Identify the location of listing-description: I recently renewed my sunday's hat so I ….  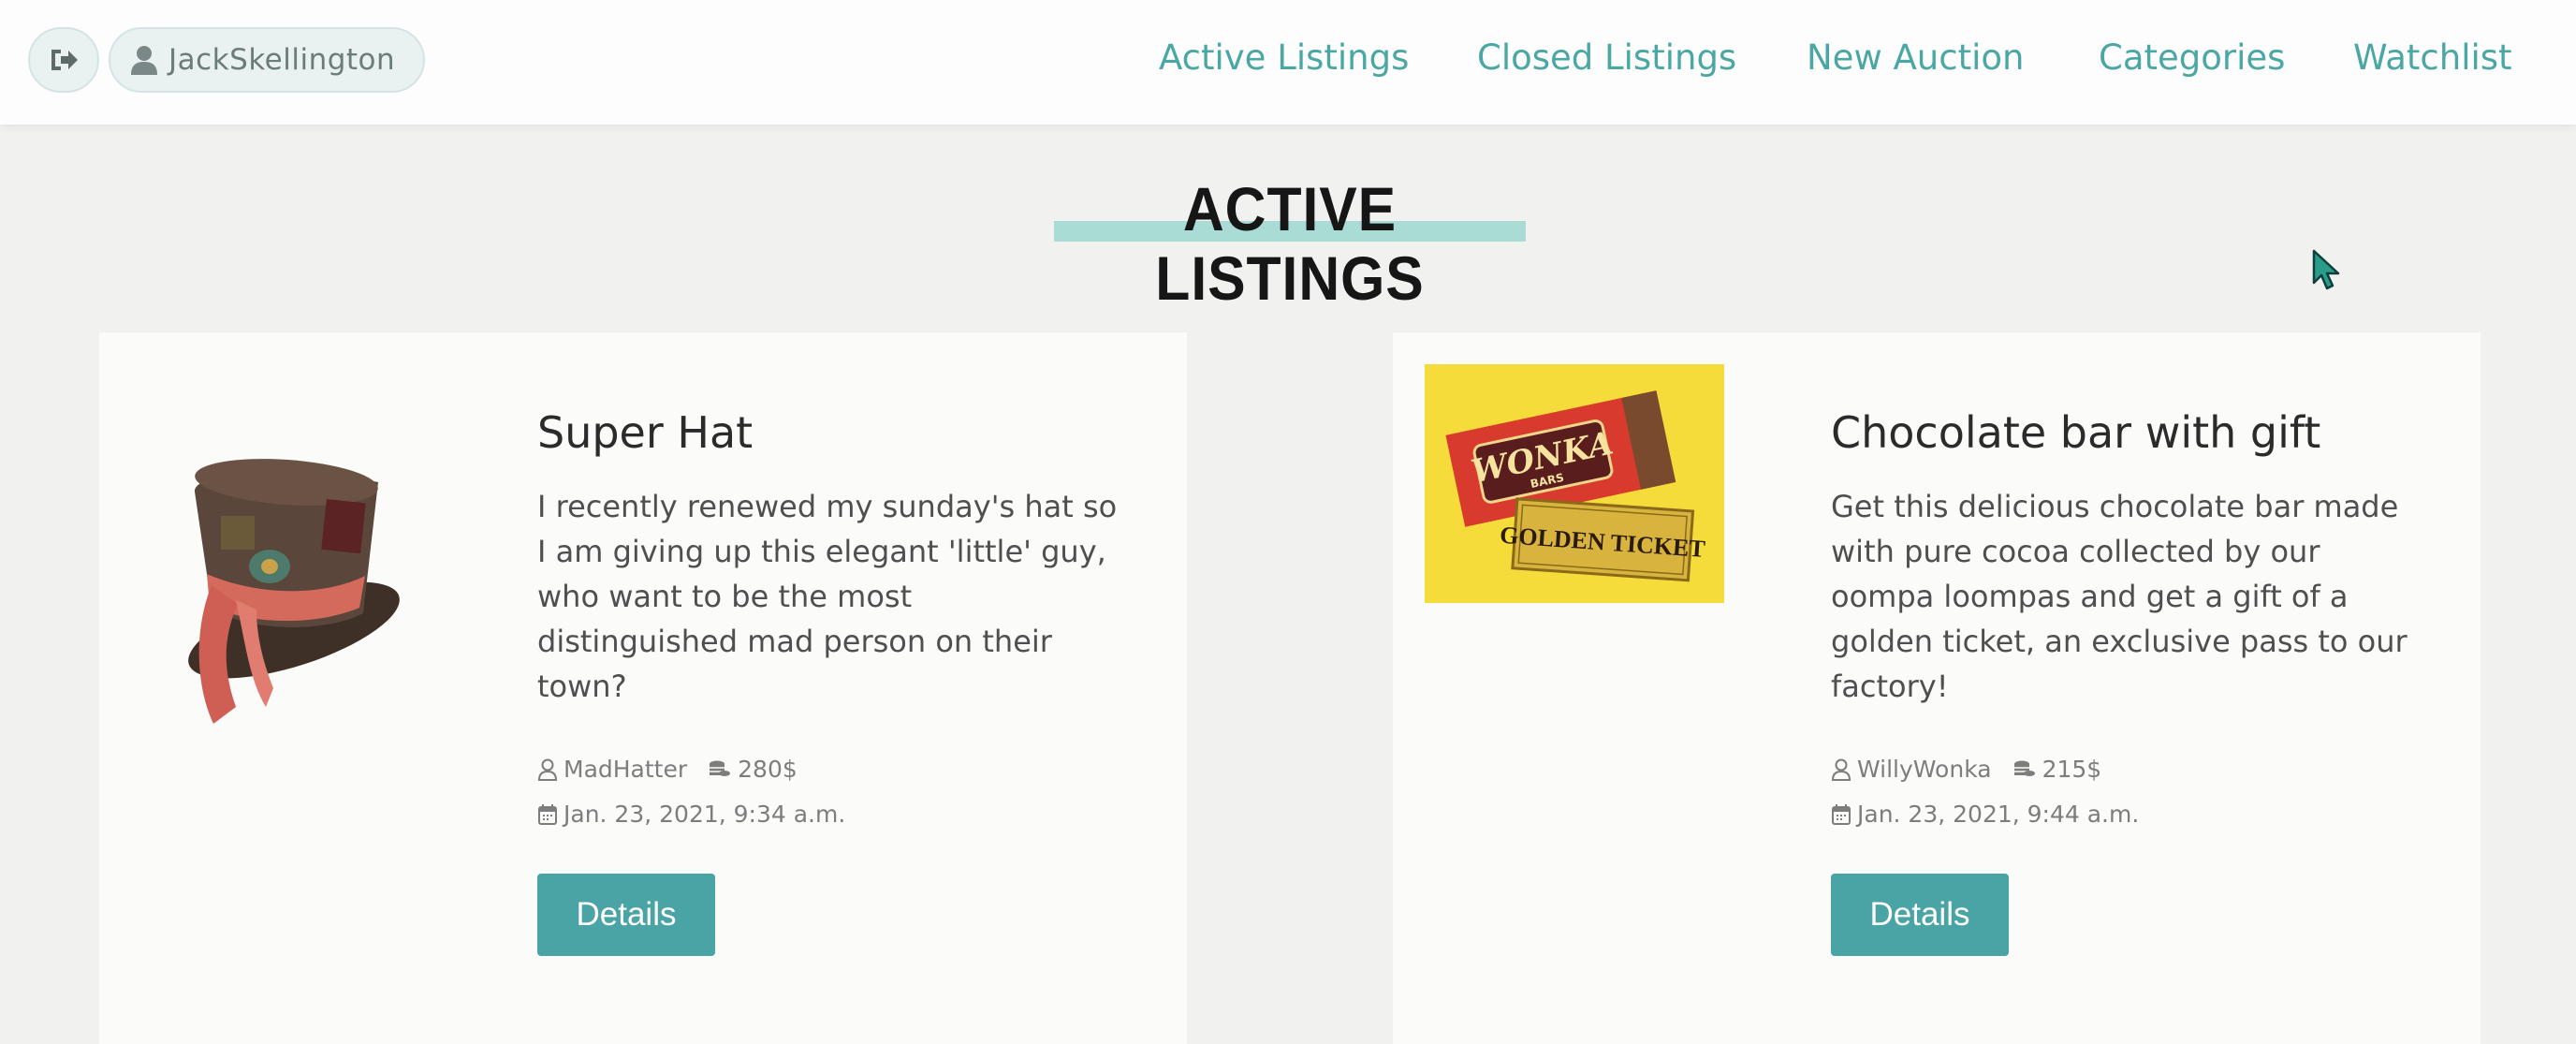
(827, 596).